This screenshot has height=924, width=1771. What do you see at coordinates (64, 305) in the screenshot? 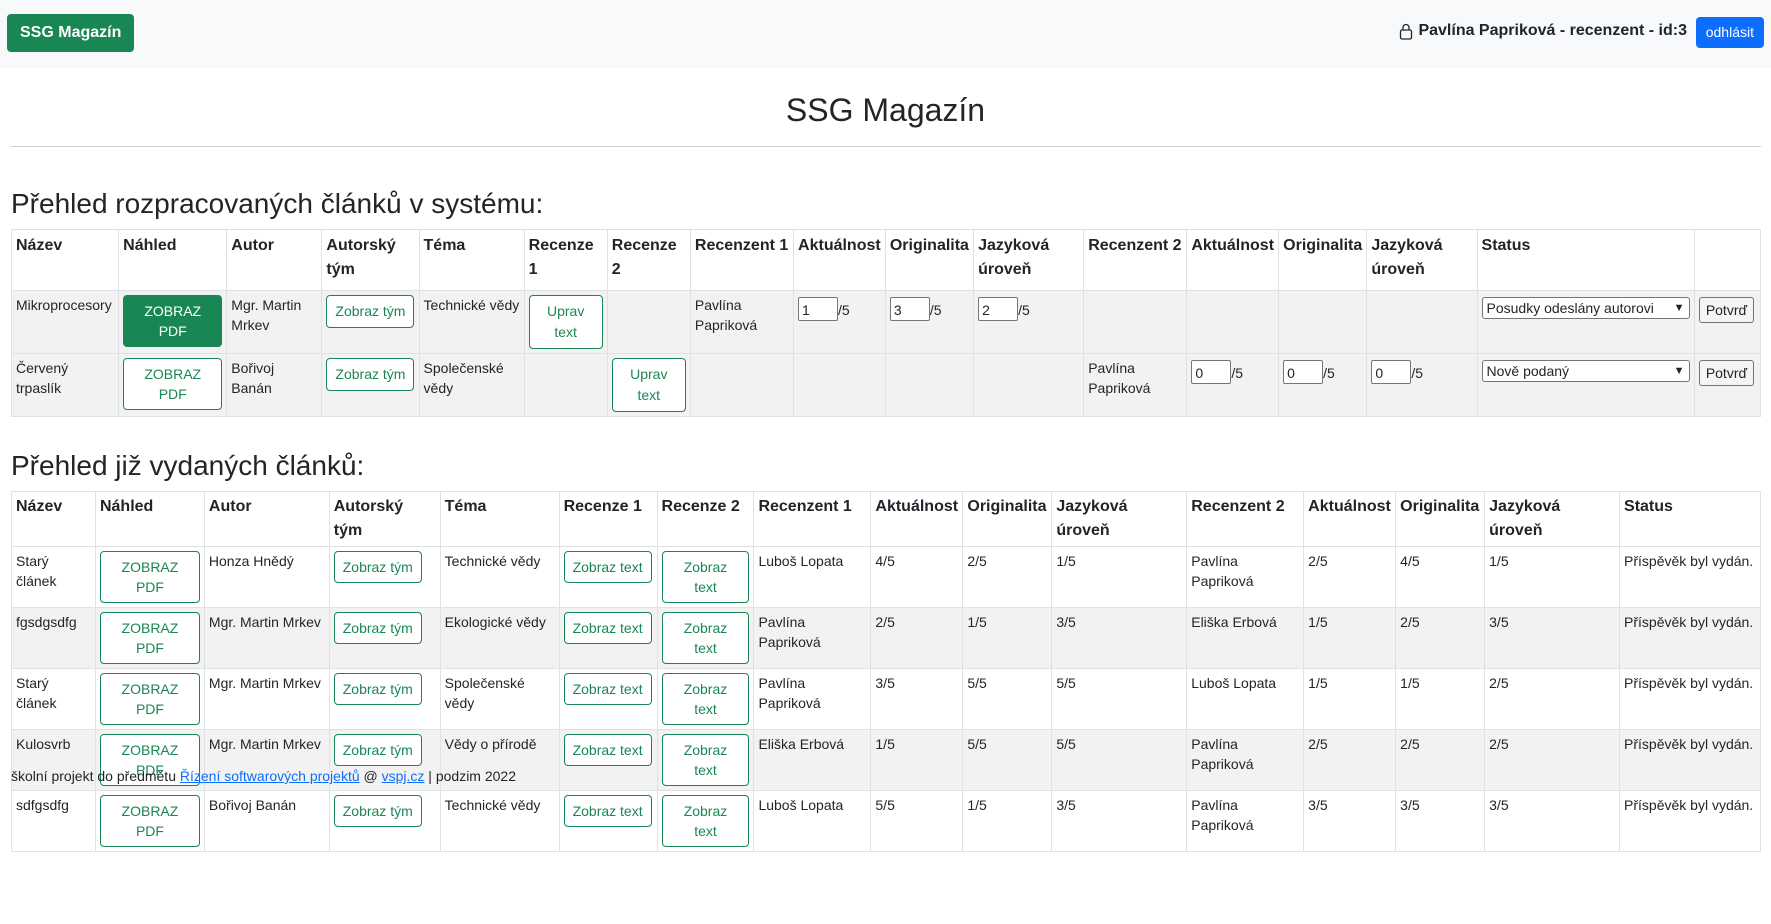
I see `article-name: Mikroprocesory` at bounding box center [64, 305].